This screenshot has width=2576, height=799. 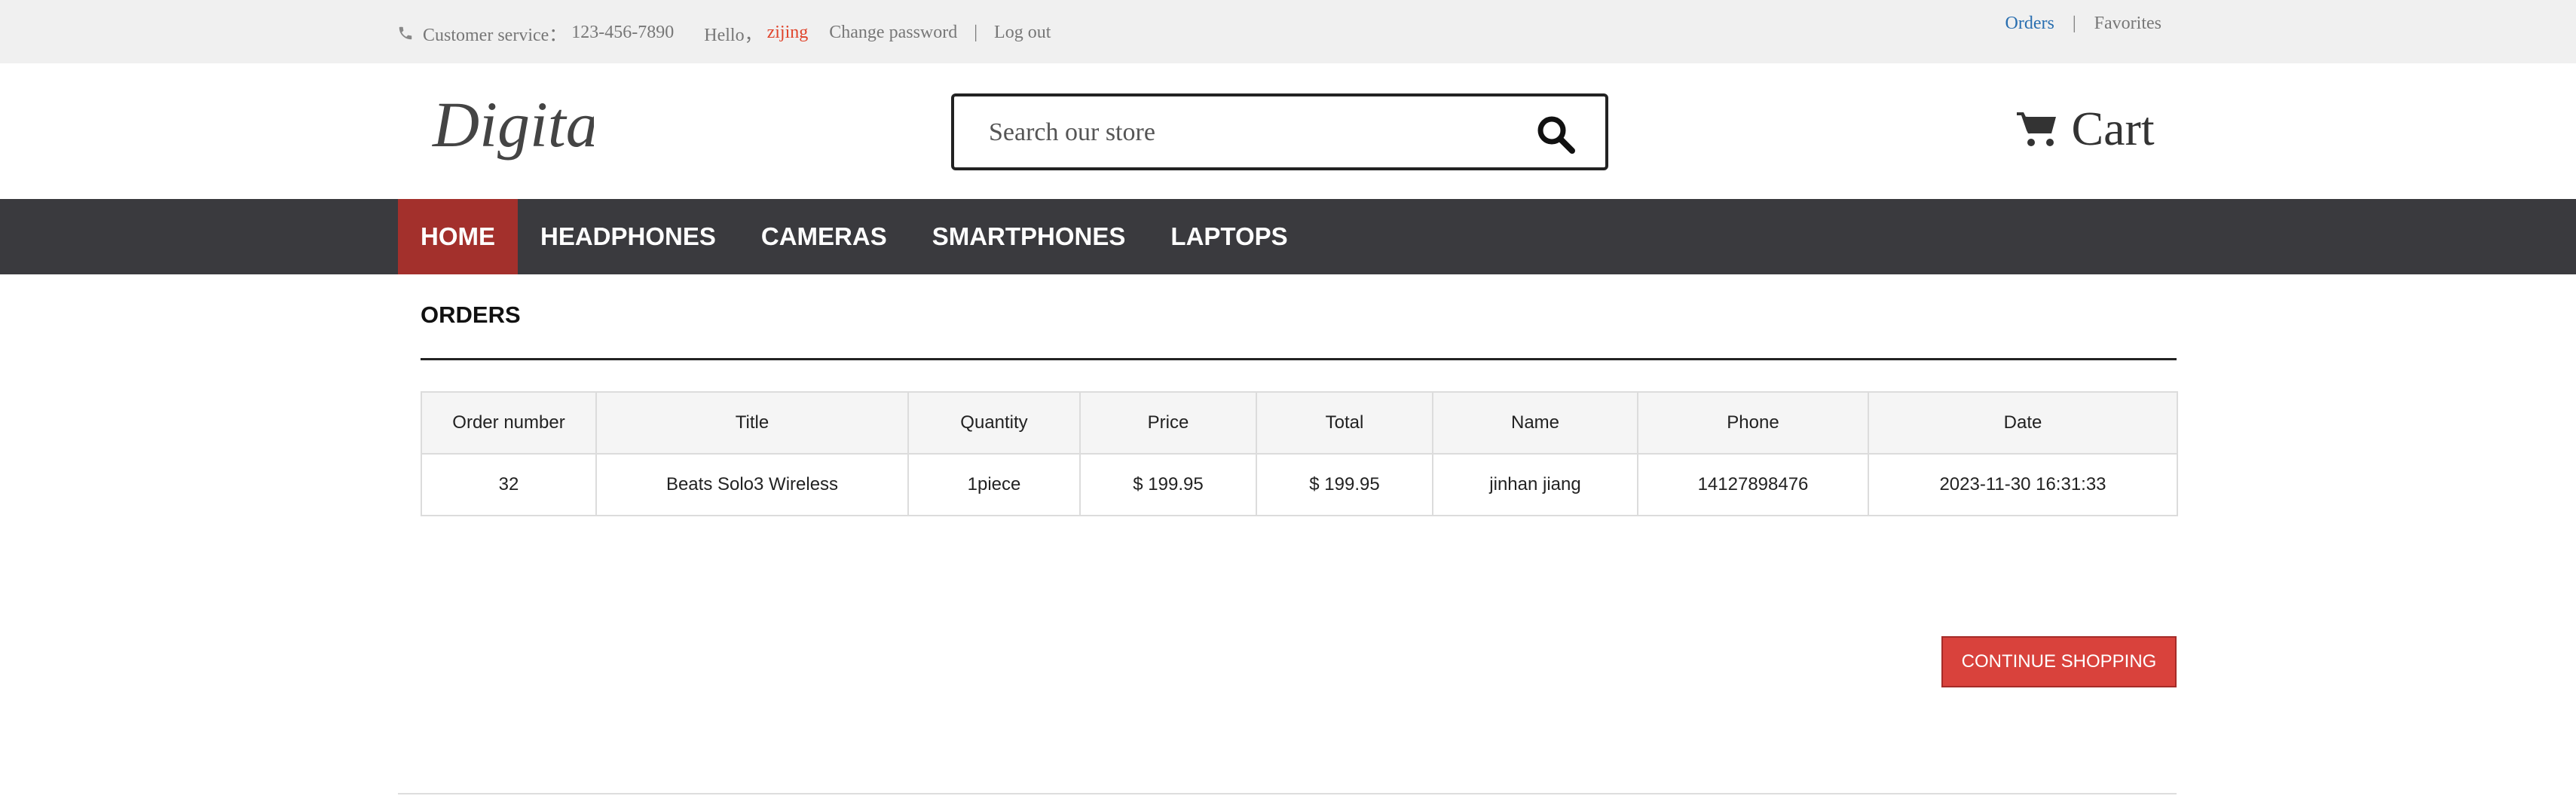 I want to click on search-input, so click(x=1253, y=132).